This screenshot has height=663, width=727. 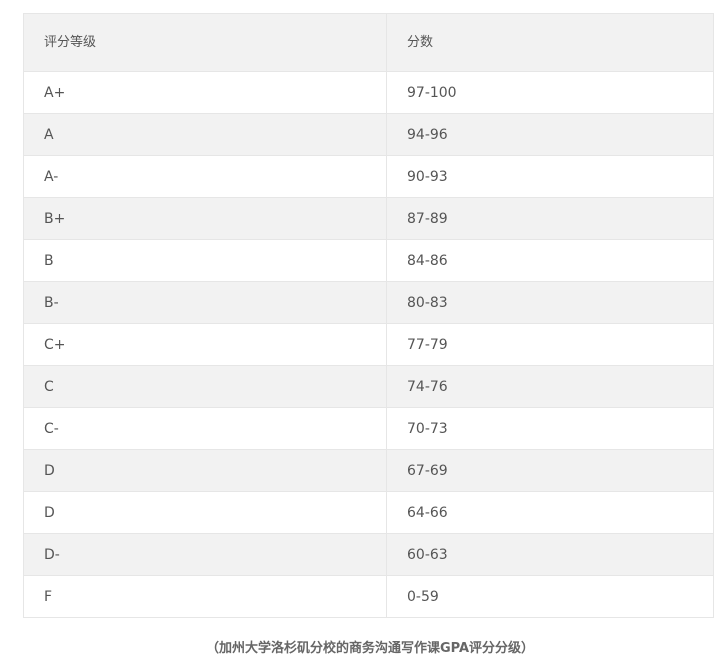 I want to click on grade-cell: A-, so click(x=205, y=176).